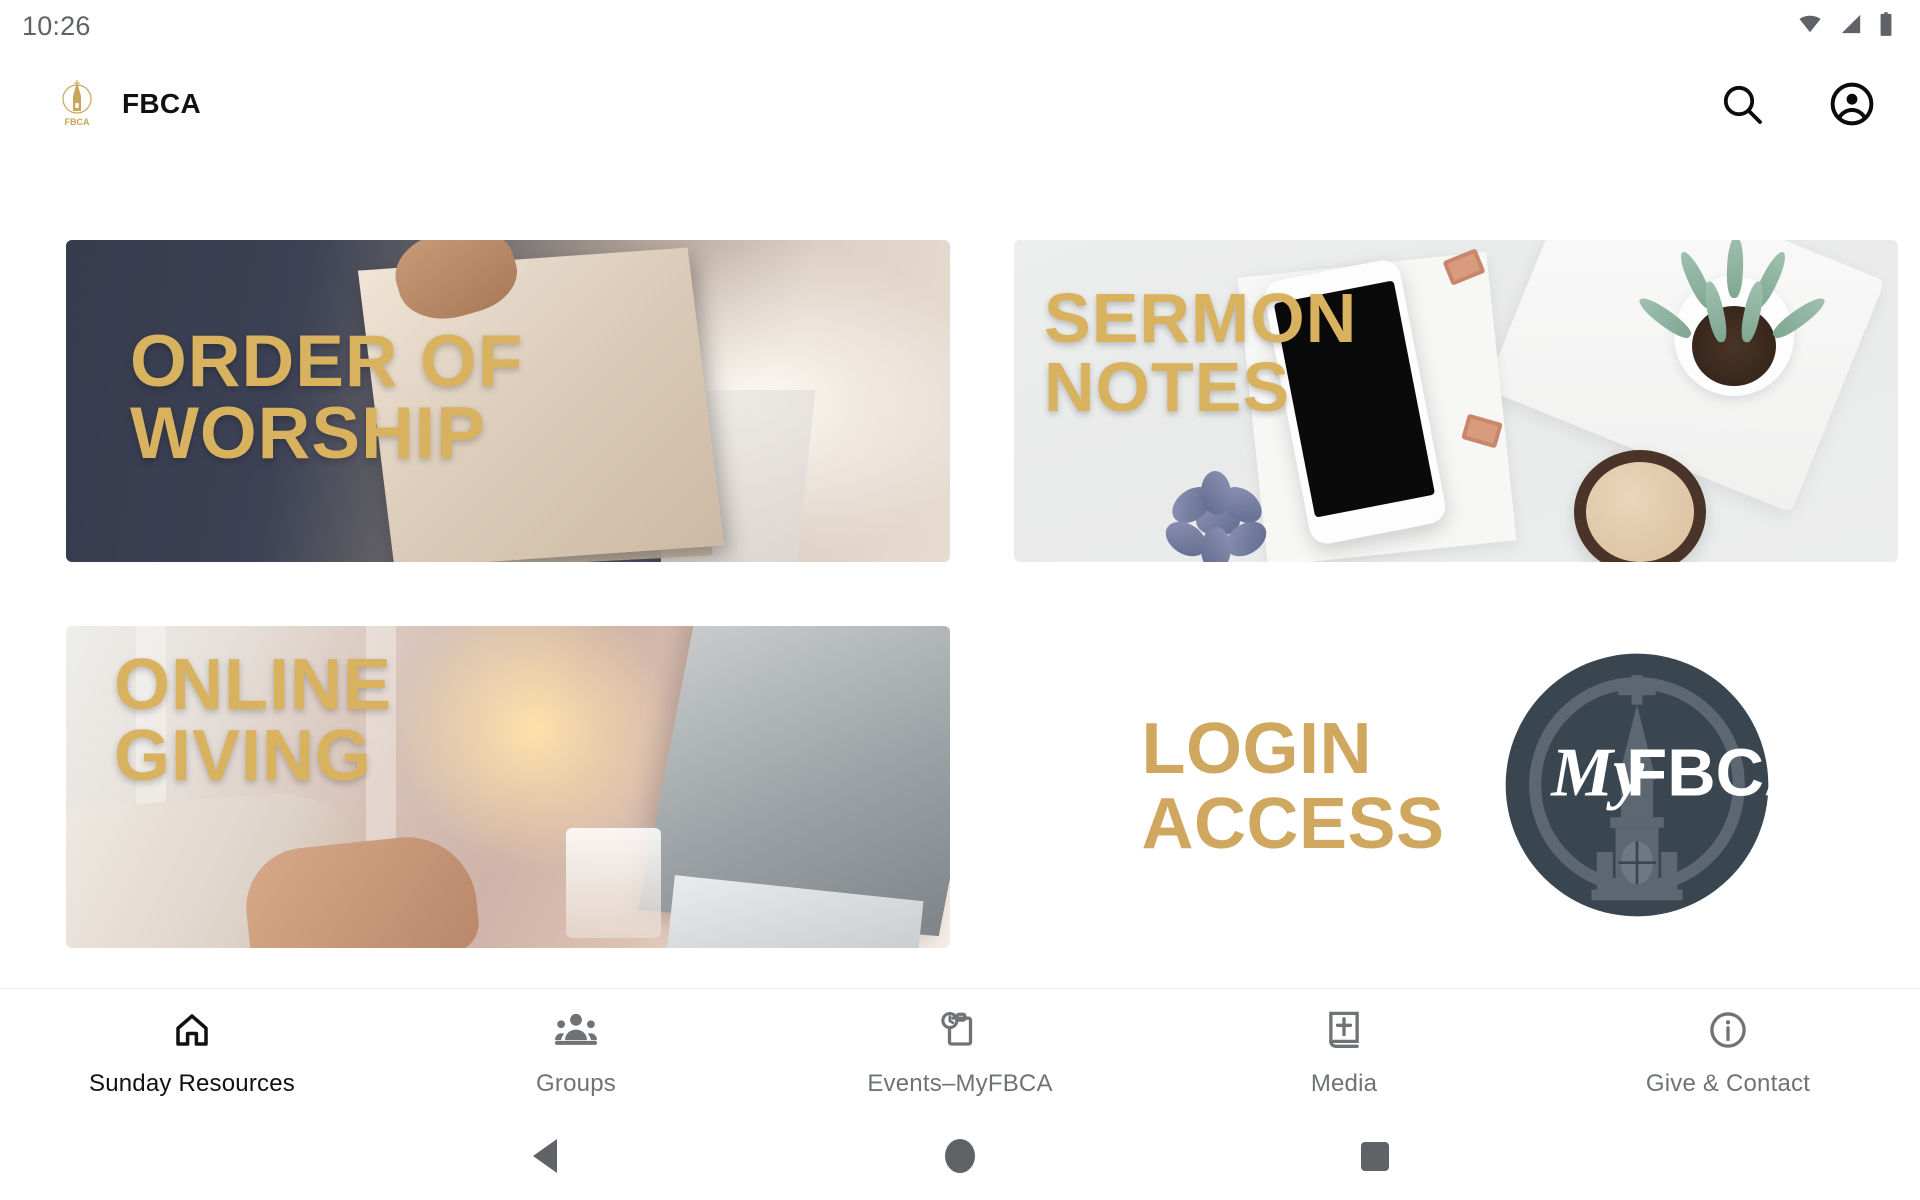  I want to click on app-bar-actions, so click(1797, 104).